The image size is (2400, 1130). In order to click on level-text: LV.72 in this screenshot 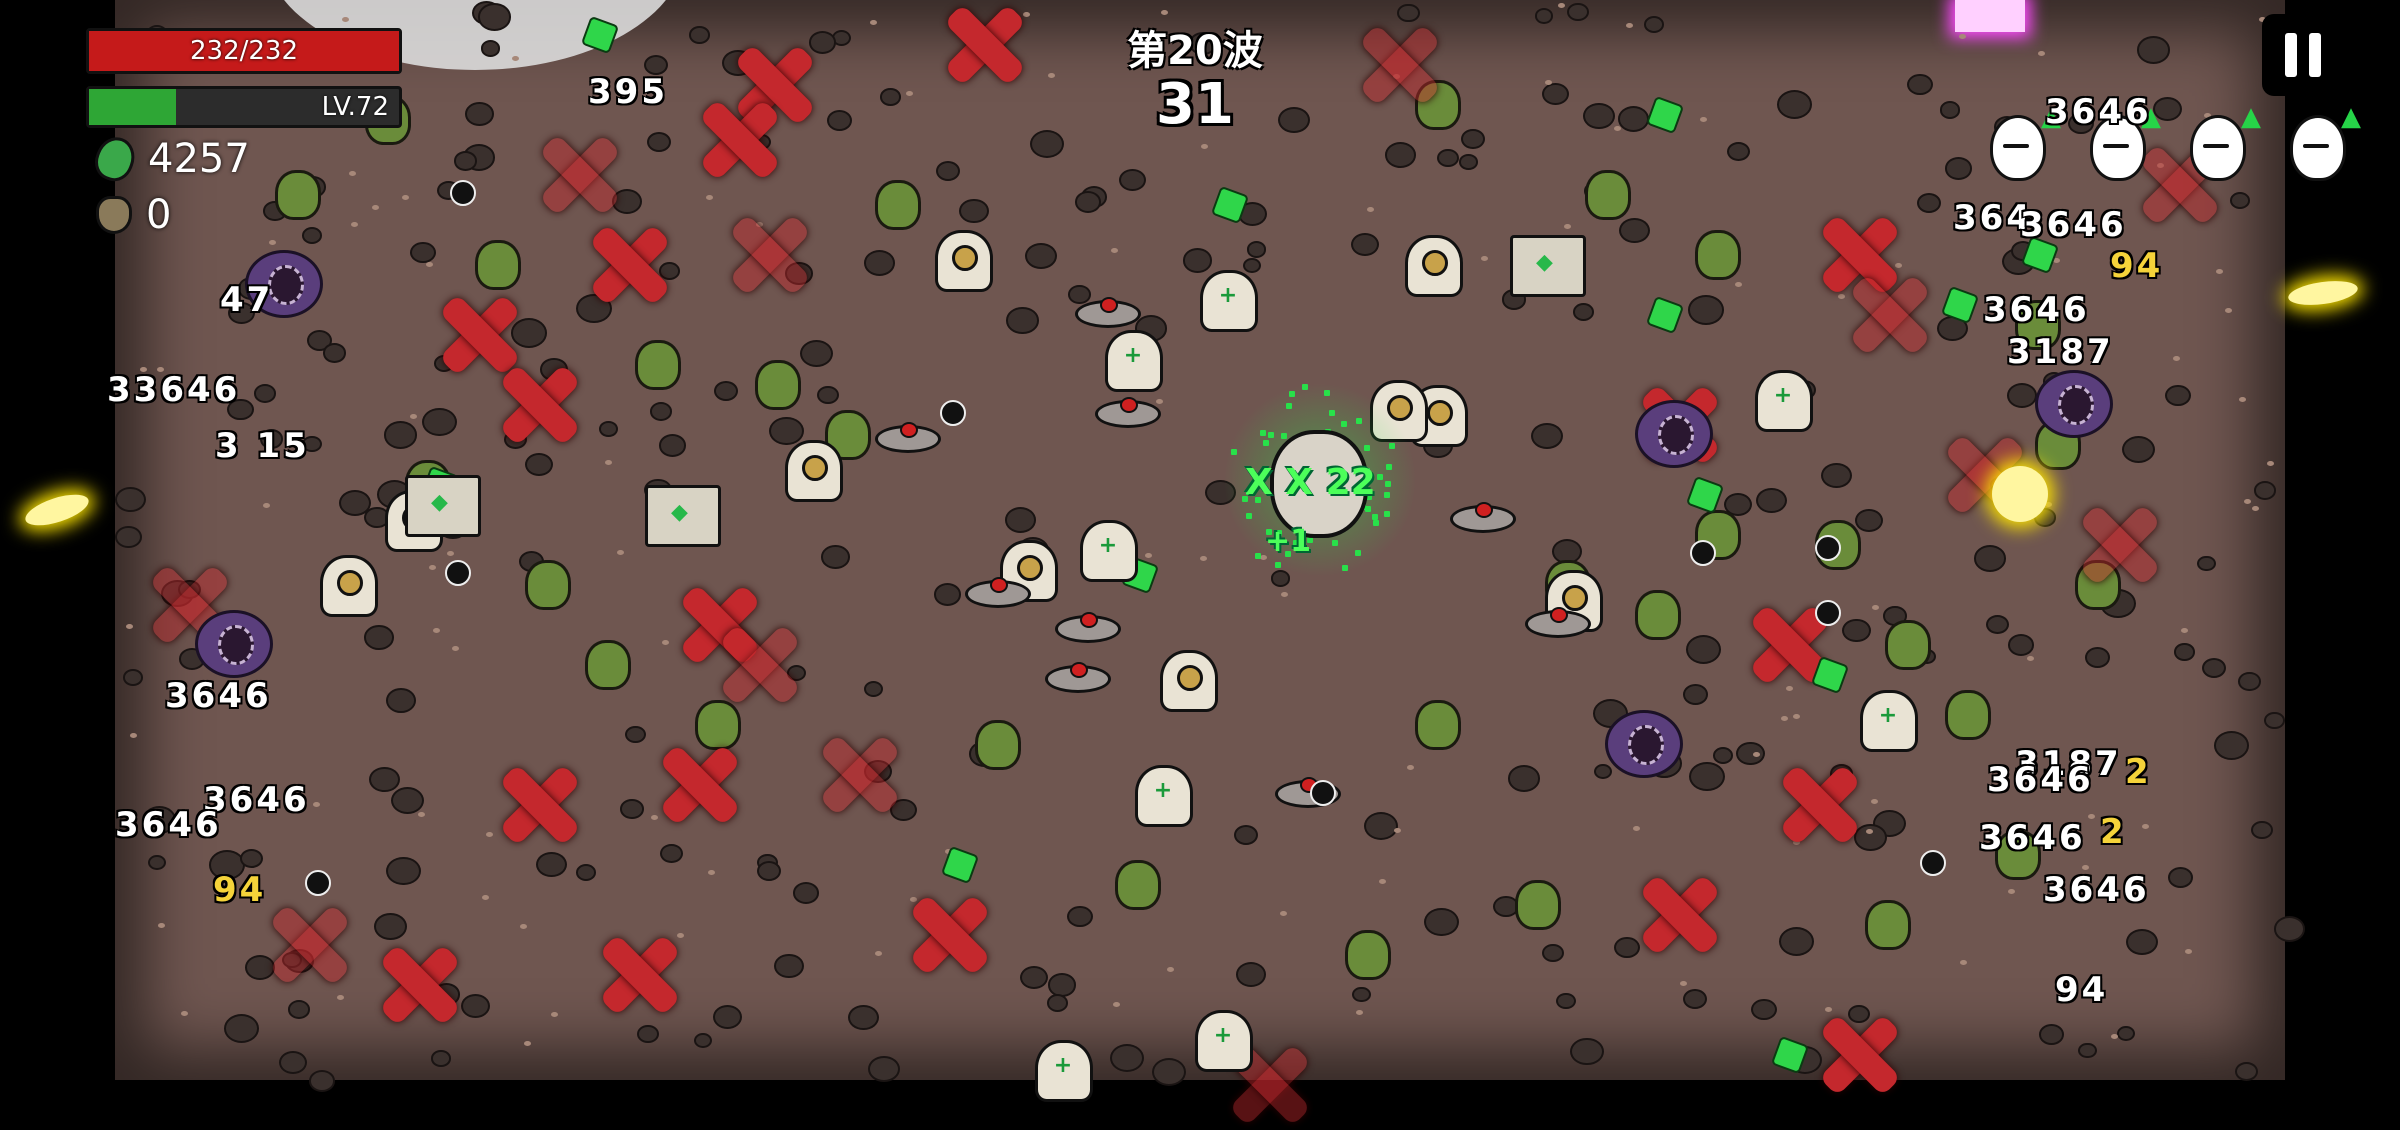, I will do `click(355, 107)`.